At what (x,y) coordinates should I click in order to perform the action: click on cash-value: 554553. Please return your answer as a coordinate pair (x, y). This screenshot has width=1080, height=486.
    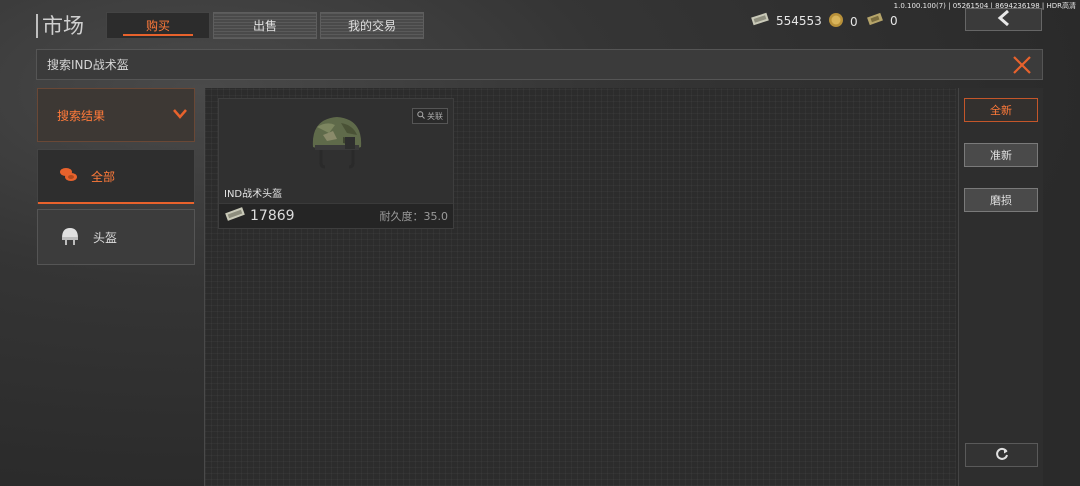
    Looking at the image, I should click on (799, 20).